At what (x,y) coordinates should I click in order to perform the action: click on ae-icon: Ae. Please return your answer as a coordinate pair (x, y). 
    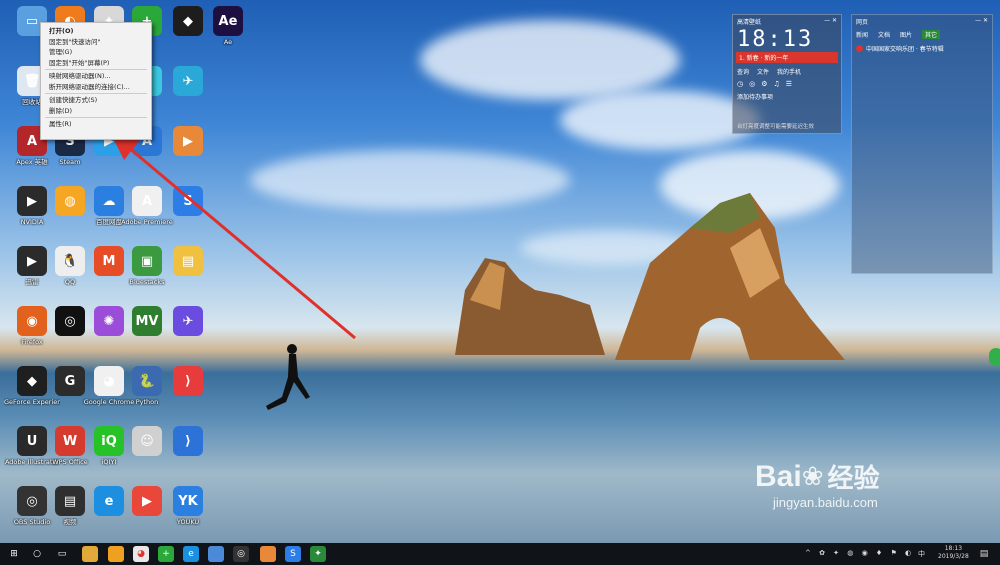
    Looking at the image, I should click on (228, 21).